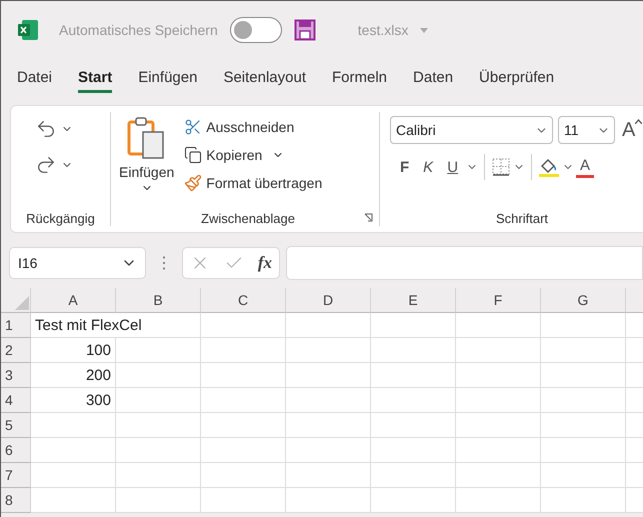 The width and height of the screenshot is (643, 517). Describe the element at coordinates (498, 300) in the screenshot. I see `column-header: F` at that location.